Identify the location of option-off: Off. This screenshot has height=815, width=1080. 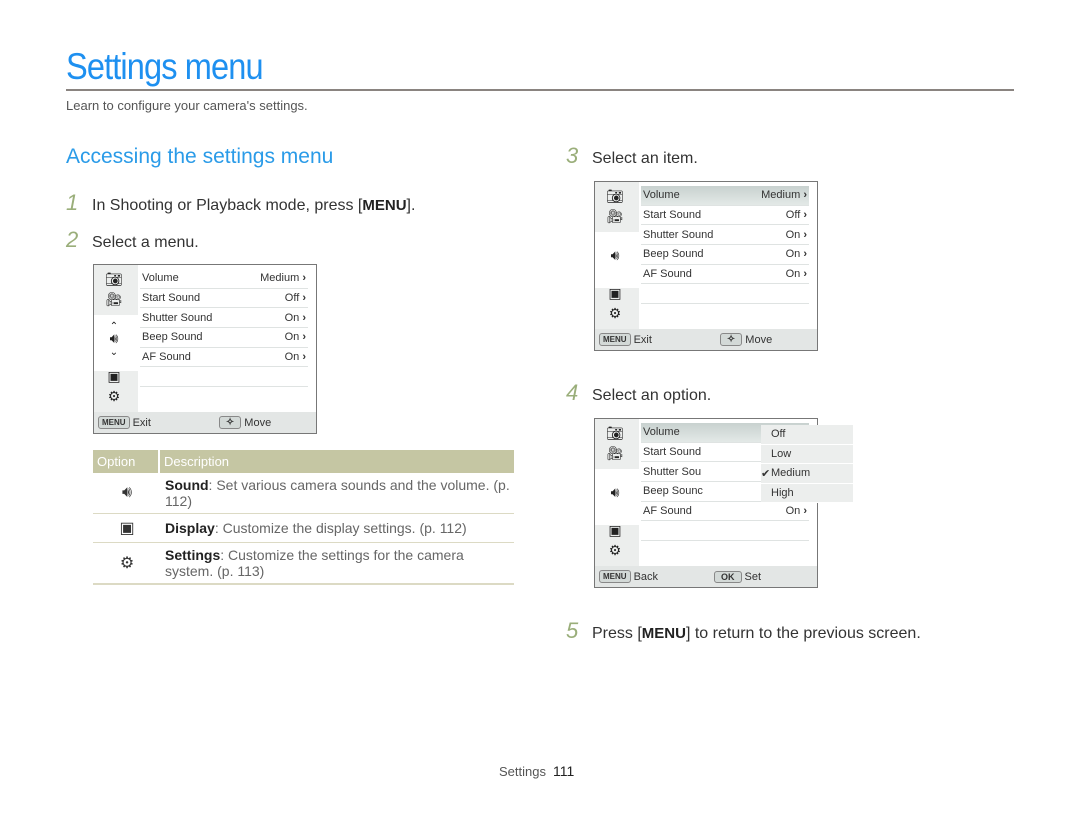
(807, 435).